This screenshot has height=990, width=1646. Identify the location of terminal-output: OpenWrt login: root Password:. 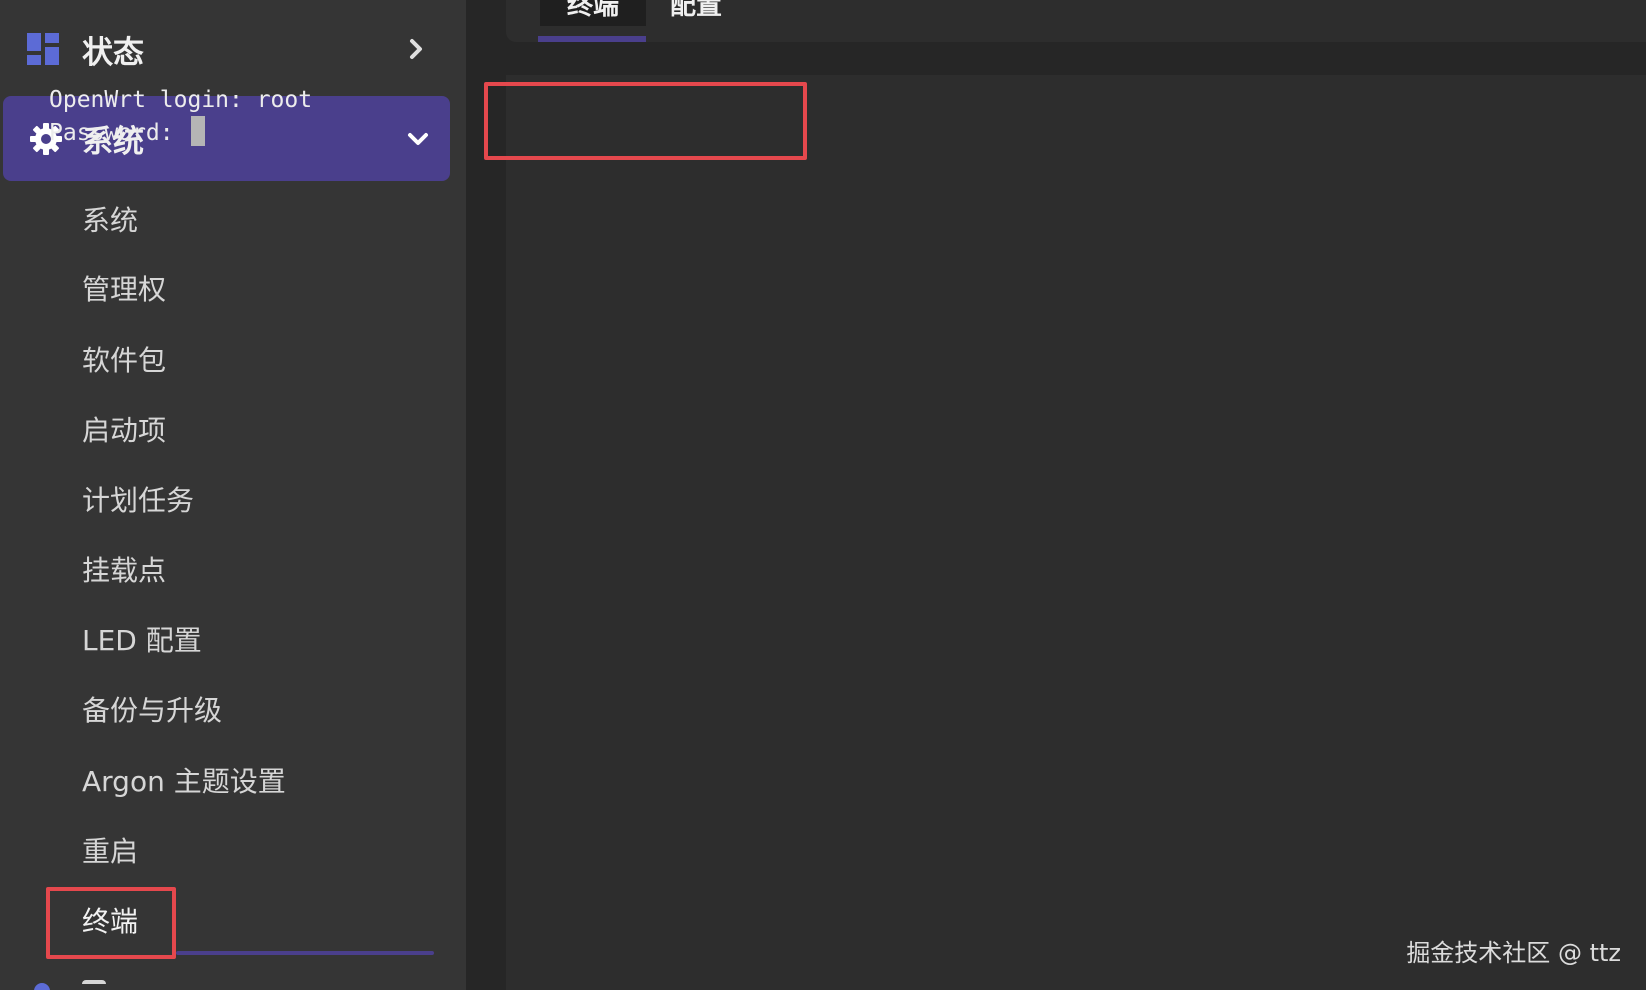
(180, 116).